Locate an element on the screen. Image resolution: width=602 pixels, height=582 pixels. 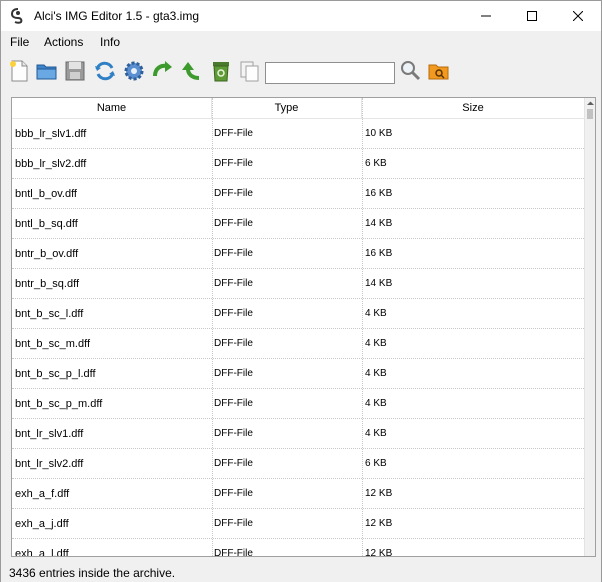
table-row: bbb_lr_slv1.dff DFF-File 10 KB is located at coordinates (298, 134).